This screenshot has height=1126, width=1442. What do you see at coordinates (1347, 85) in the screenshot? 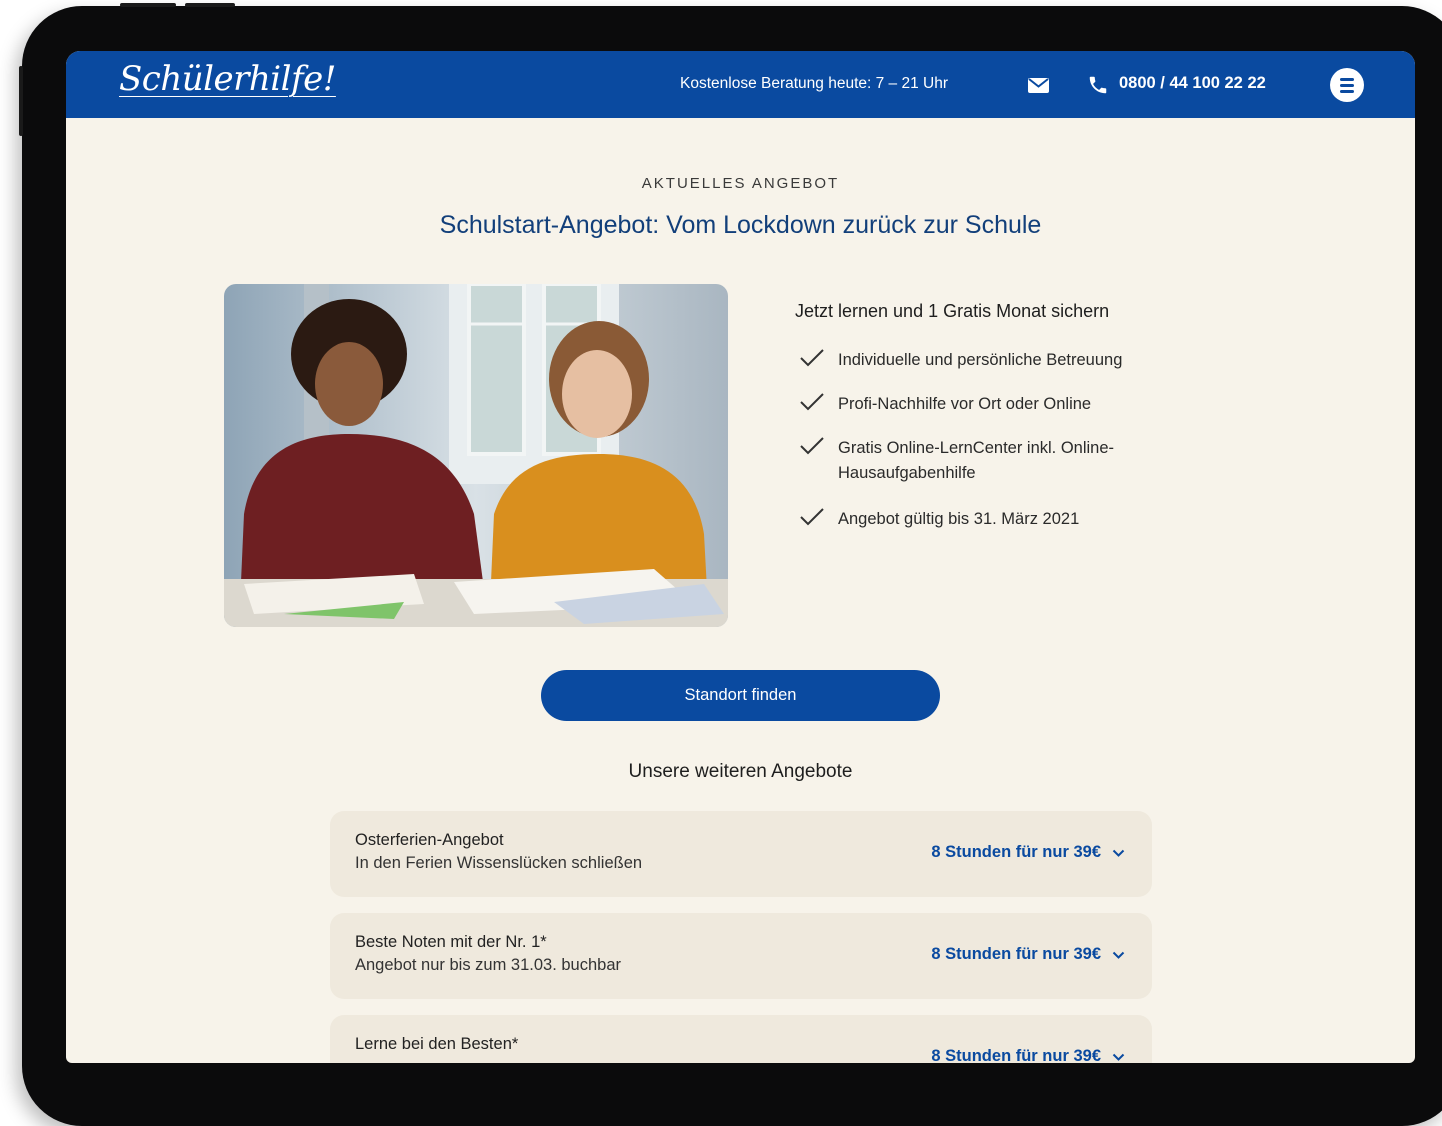
I see `hamburger-menu-icon` at bounding box center [1347, 85].